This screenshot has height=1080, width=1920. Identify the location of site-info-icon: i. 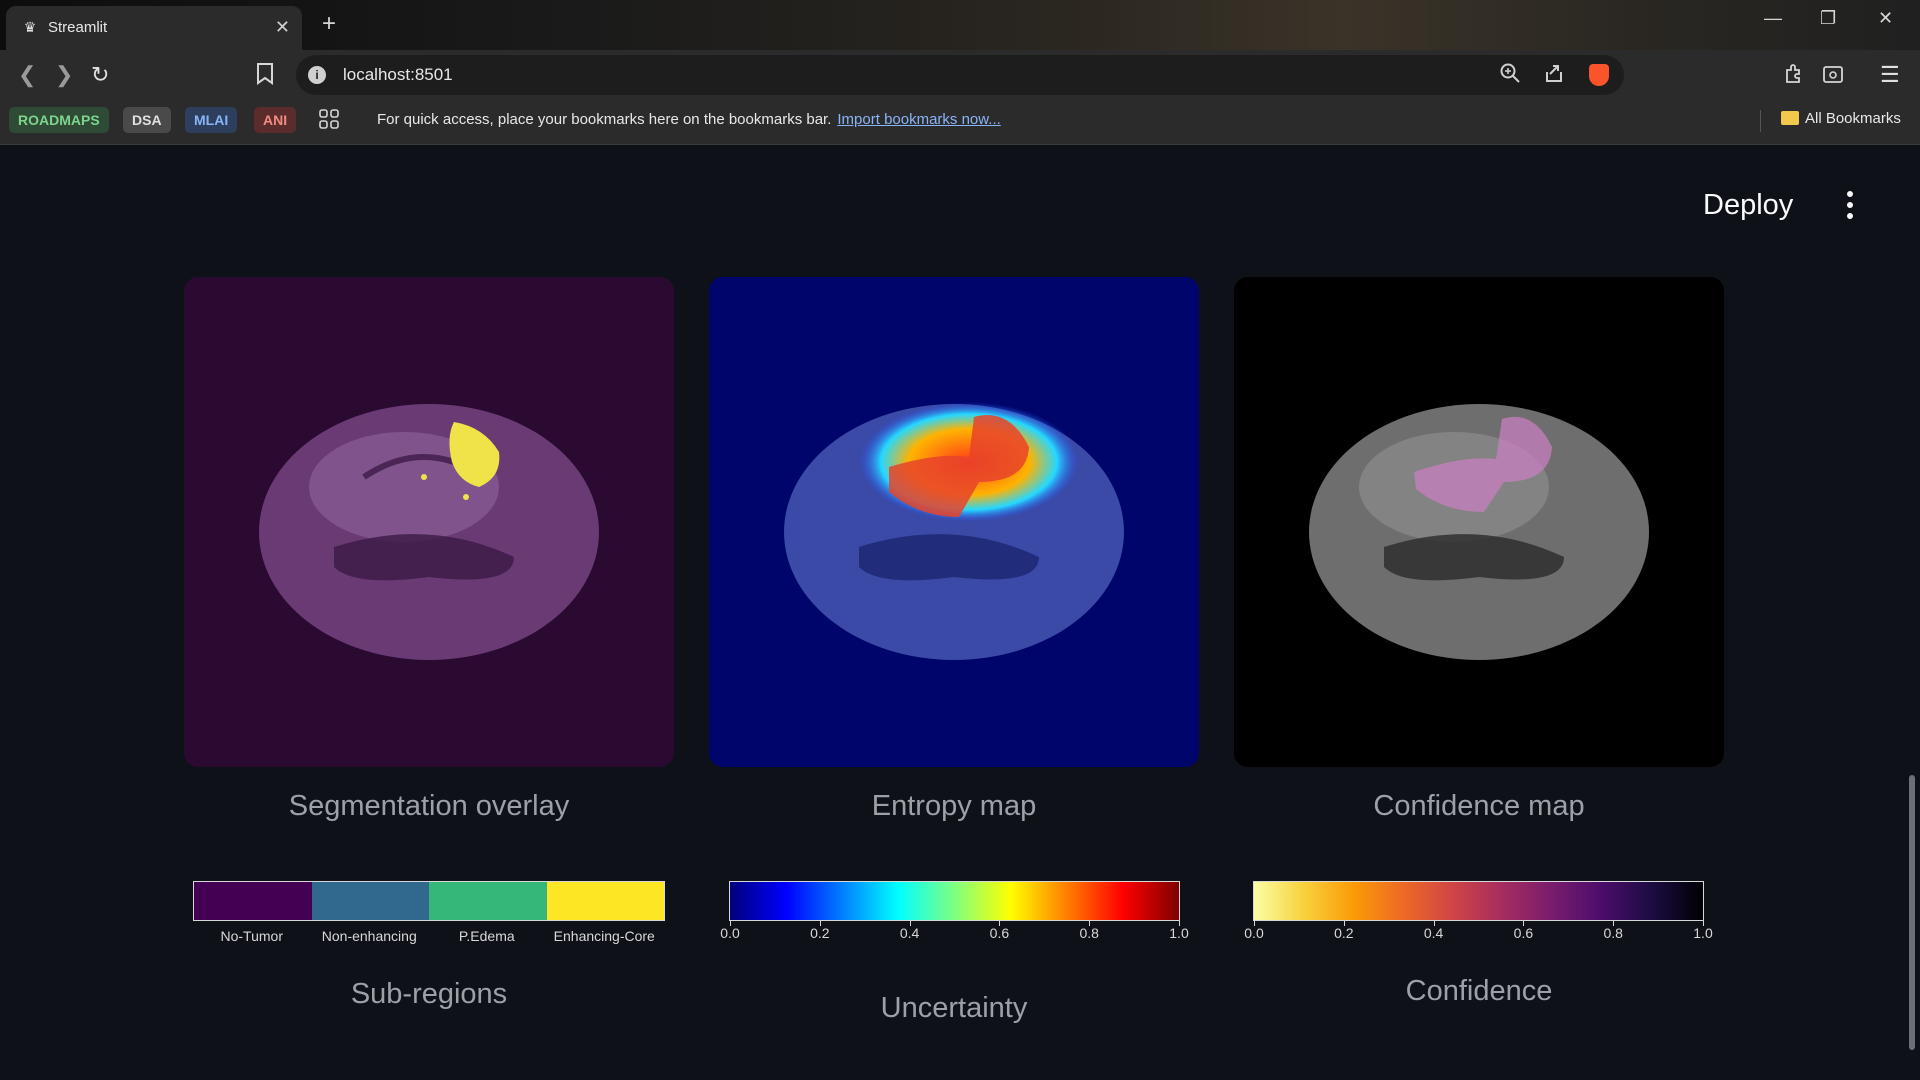
(317, 75).